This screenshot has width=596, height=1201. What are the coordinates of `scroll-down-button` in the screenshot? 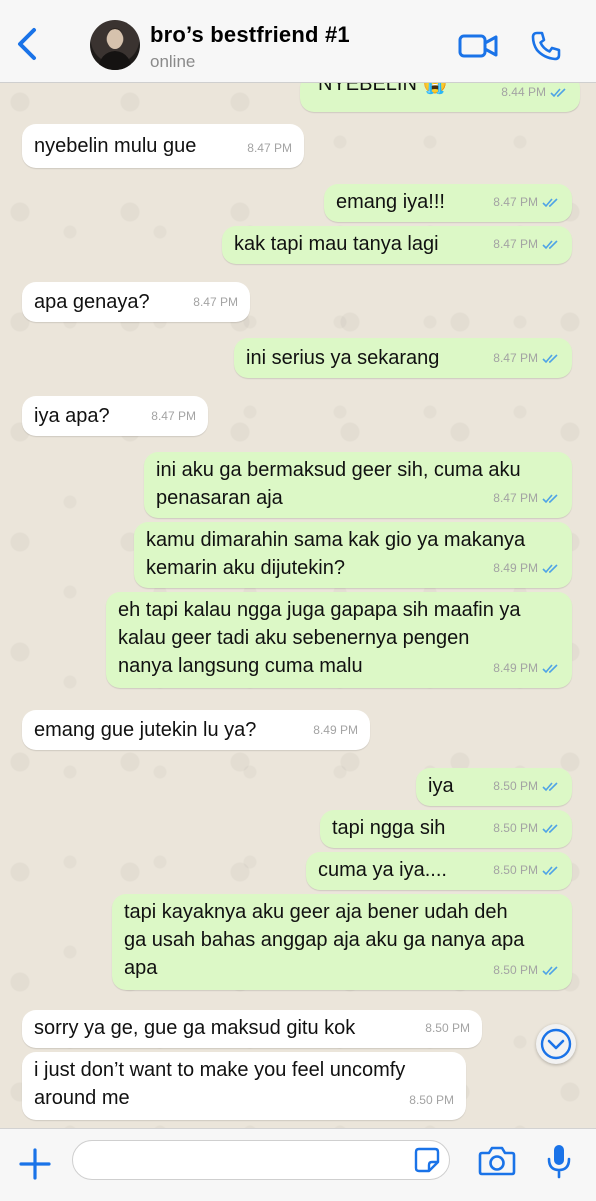 It's located at (556, 1044).